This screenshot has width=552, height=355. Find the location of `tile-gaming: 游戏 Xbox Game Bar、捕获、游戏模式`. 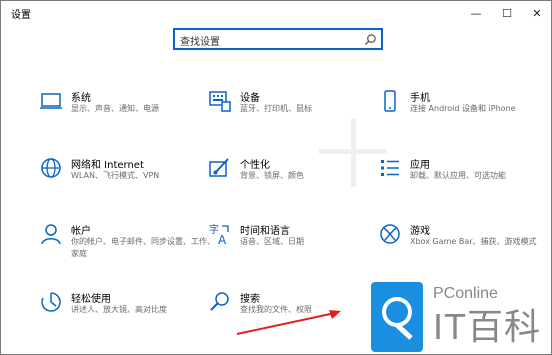

tile-gaming: 游戏 Xbox Game Bar、捕获、游戏模式 is located at coordinates (460, 247).